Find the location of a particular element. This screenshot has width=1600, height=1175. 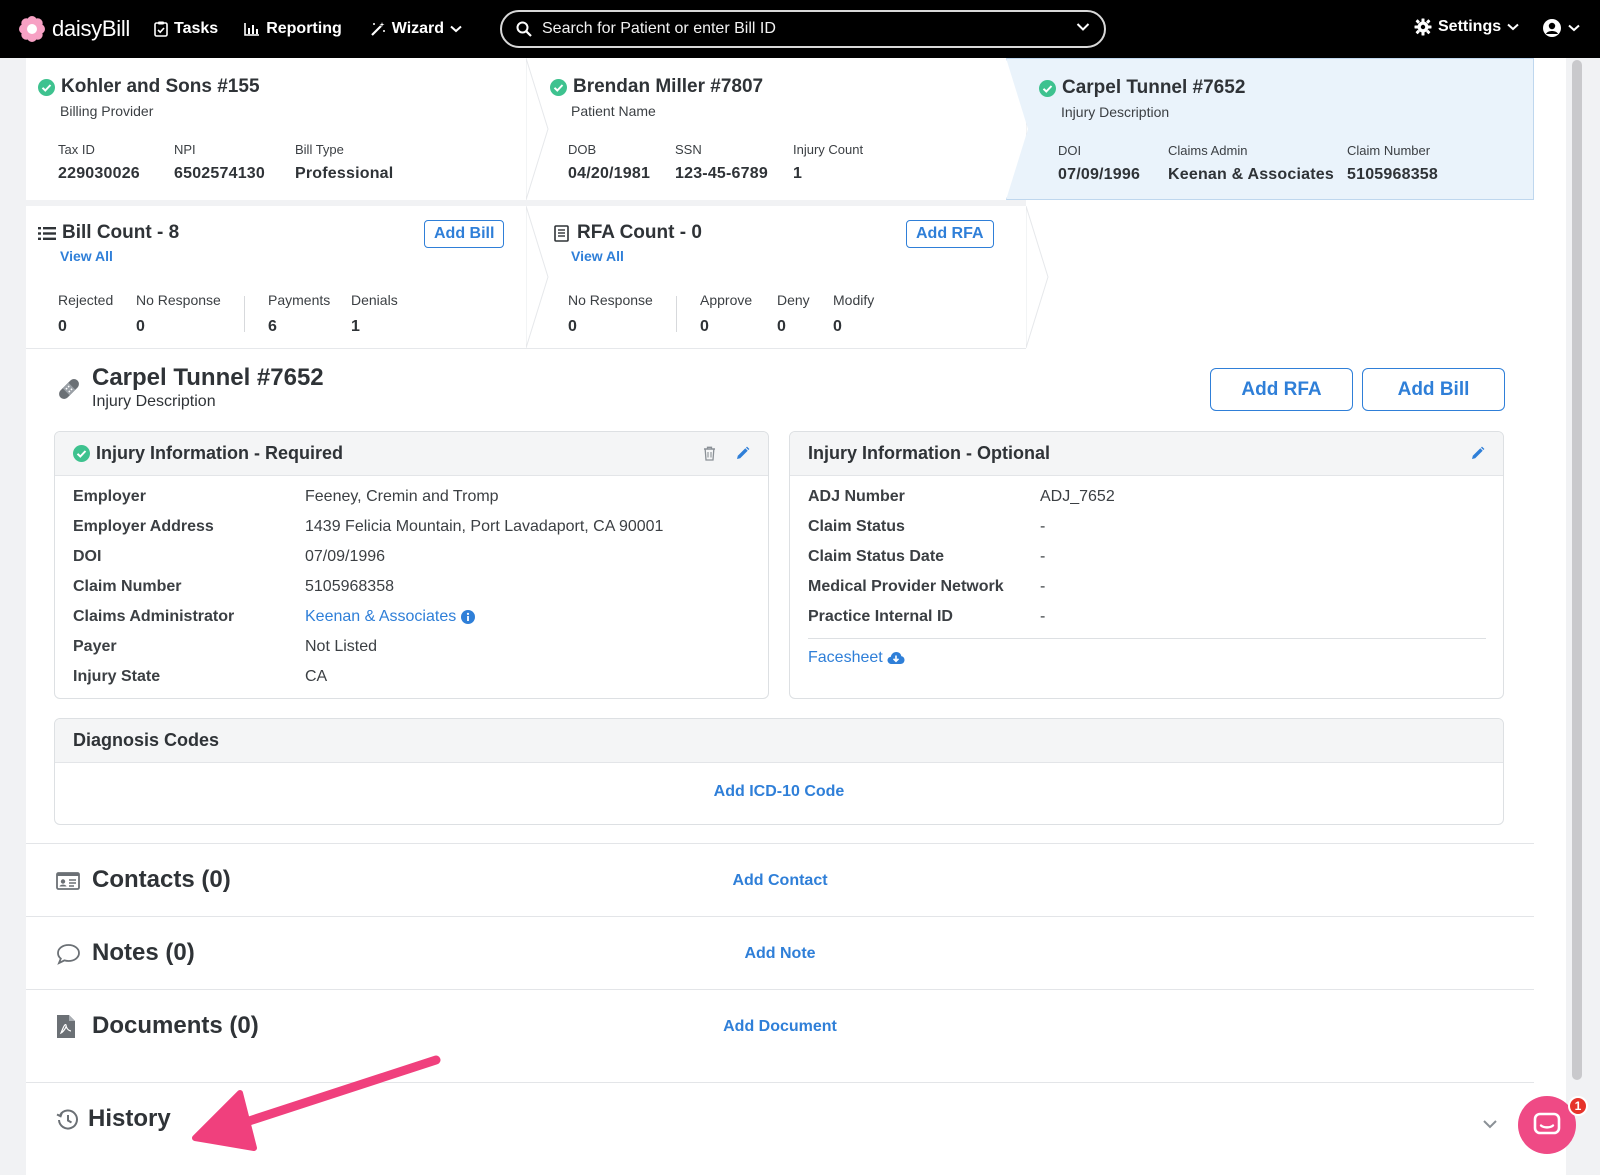

rfa-count-title: RFA Count - 0 is located at coordinates (639, 232).